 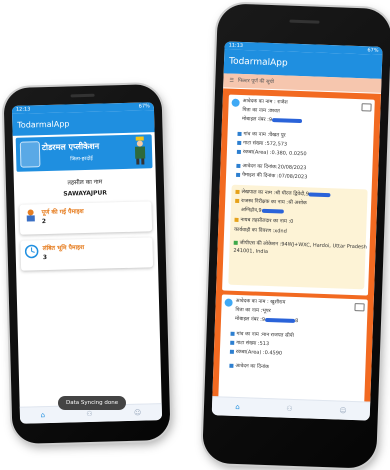 What do you see at coordinates (265, 102) in the screenshot?
I see `applicant-name: आवेदक का नाम : राजेश` at bounding box center [265, 102].